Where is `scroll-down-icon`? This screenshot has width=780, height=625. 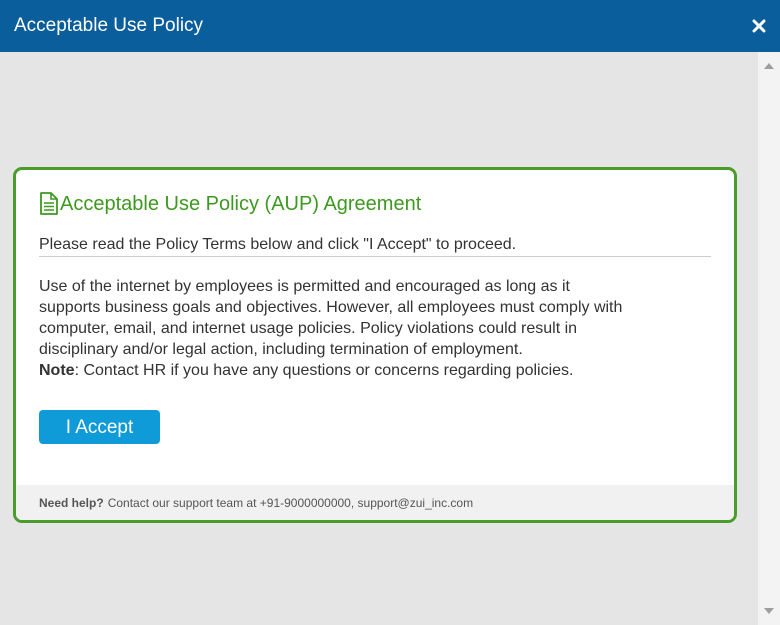
scroll-down-icon is located at coordinates (769, 611).